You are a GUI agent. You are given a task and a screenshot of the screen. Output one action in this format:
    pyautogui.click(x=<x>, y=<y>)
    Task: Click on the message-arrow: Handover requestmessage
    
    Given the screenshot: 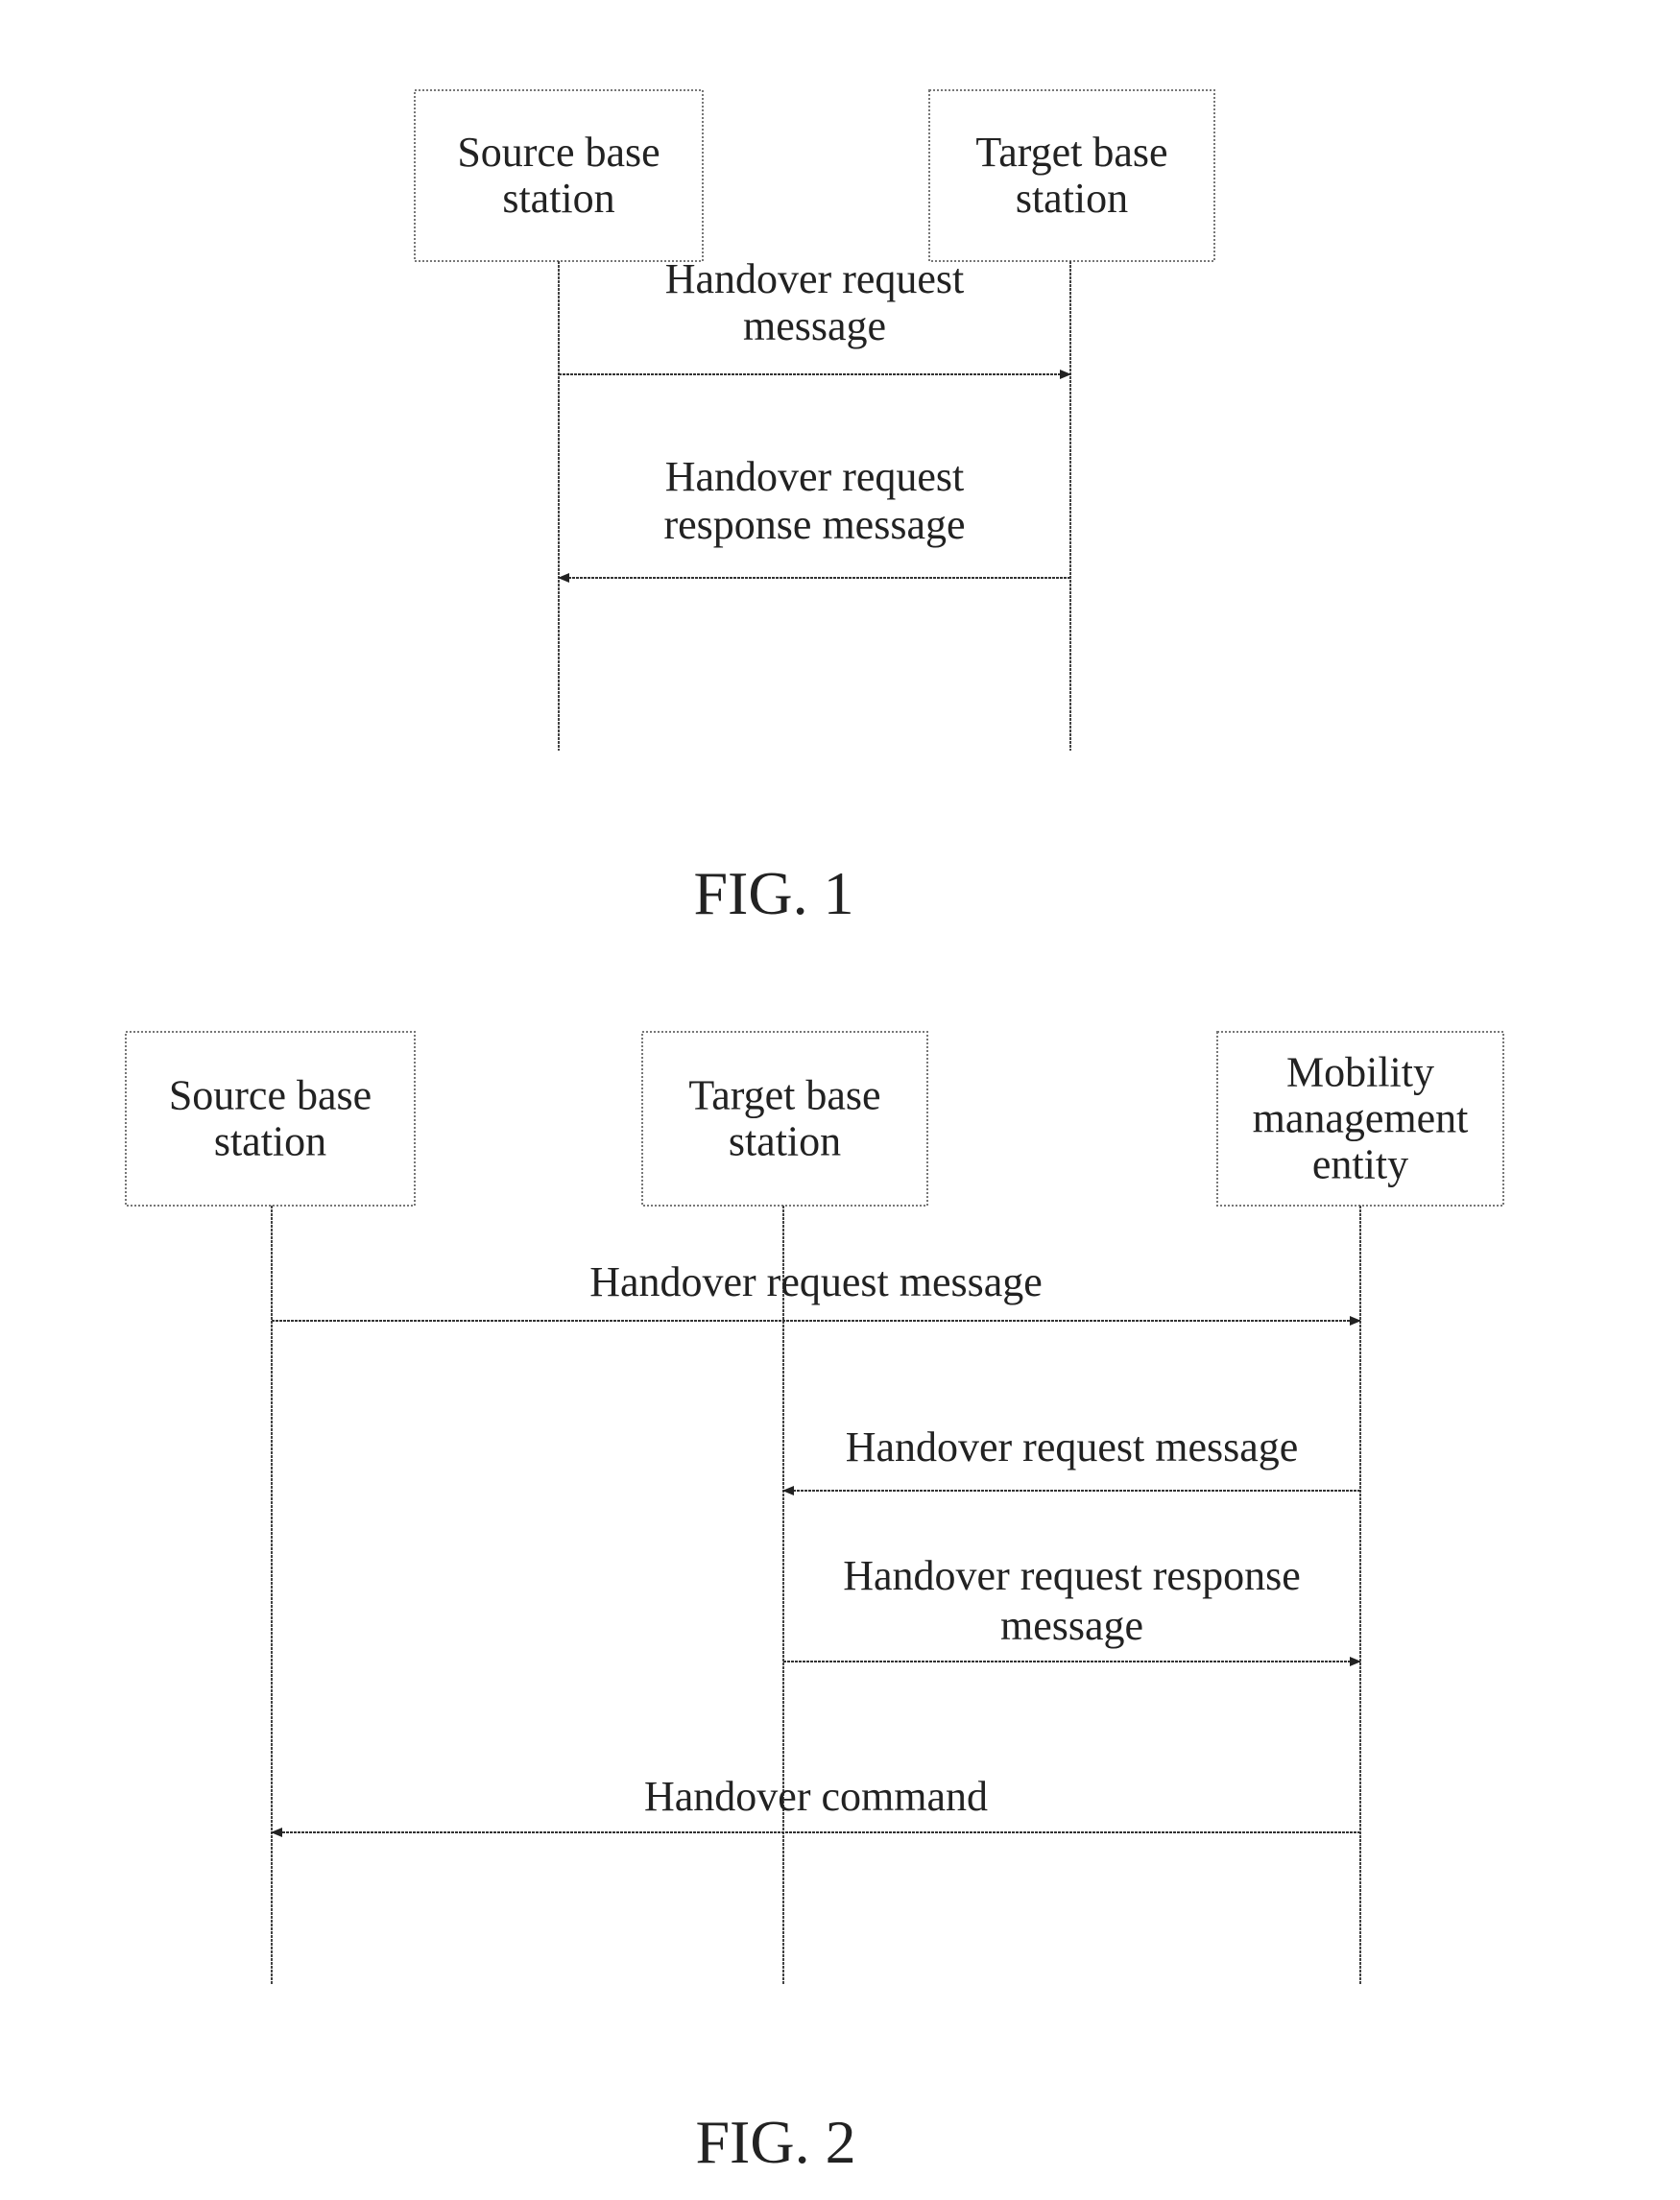 What is the action you would take?
    pyautogui.click(x=815, y=317)
    